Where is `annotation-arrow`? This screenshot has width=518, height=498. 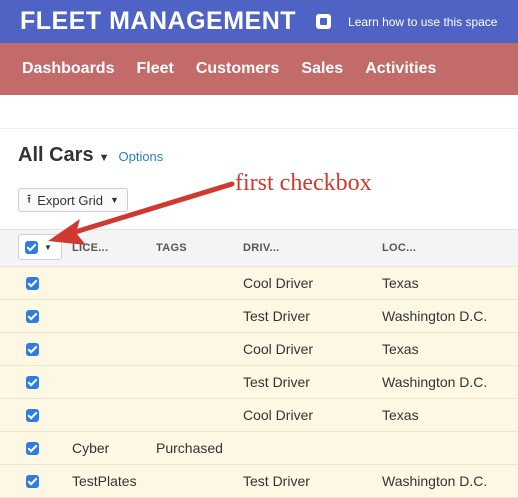 annotation-arrow is located at coordinates (141, 213).